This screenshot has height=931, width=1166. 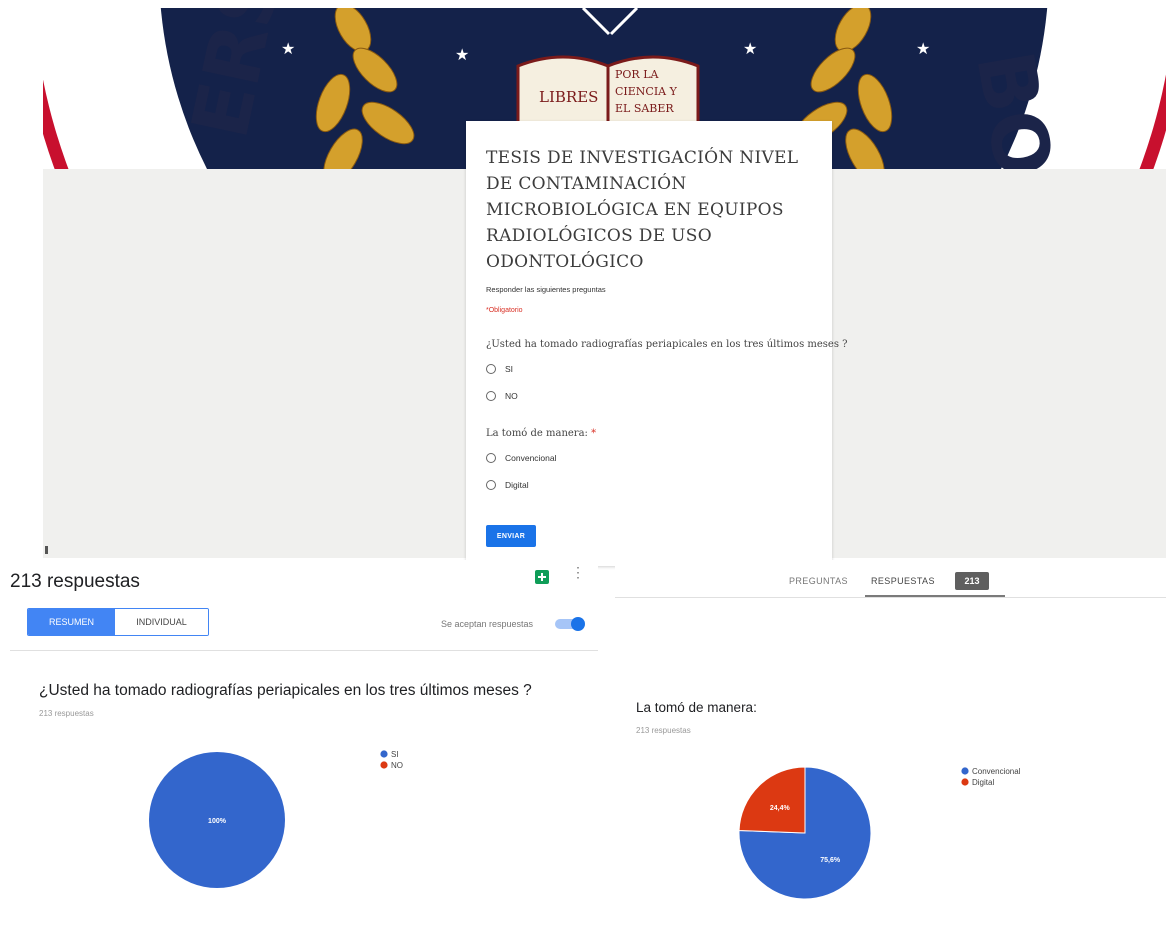 I want to click on radio-option-convencional: Convencional, so click(x=521, y=458).